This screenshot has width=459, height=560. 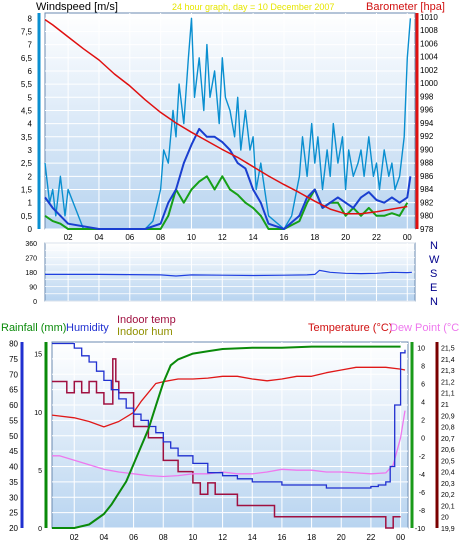 I want to click on barometer-tick-label: 988, so click(x=427, y=163).